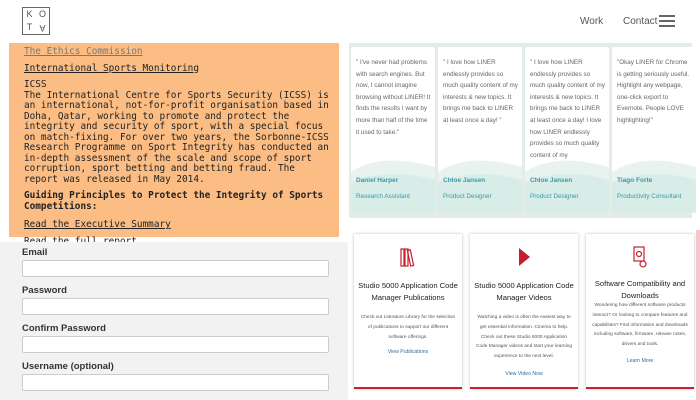 This screenshot has width=700, height=400. What do you see at coordinates (640, 361) in the screenshot?
I see `learn-more-link: Learn More` at bounding box center [640, 361].